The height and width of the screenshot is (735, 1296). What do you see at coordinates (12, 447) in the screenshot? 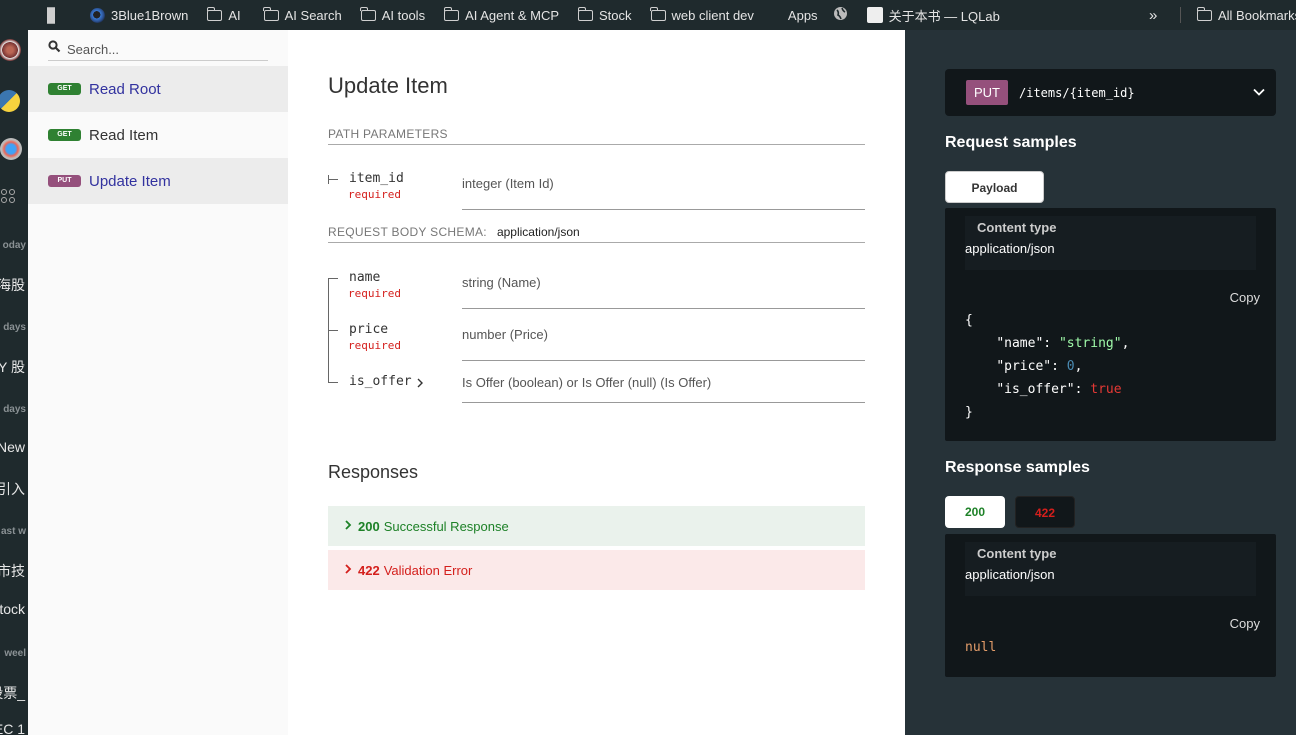
I see `history-item: New` at bounding box center [12, 447].